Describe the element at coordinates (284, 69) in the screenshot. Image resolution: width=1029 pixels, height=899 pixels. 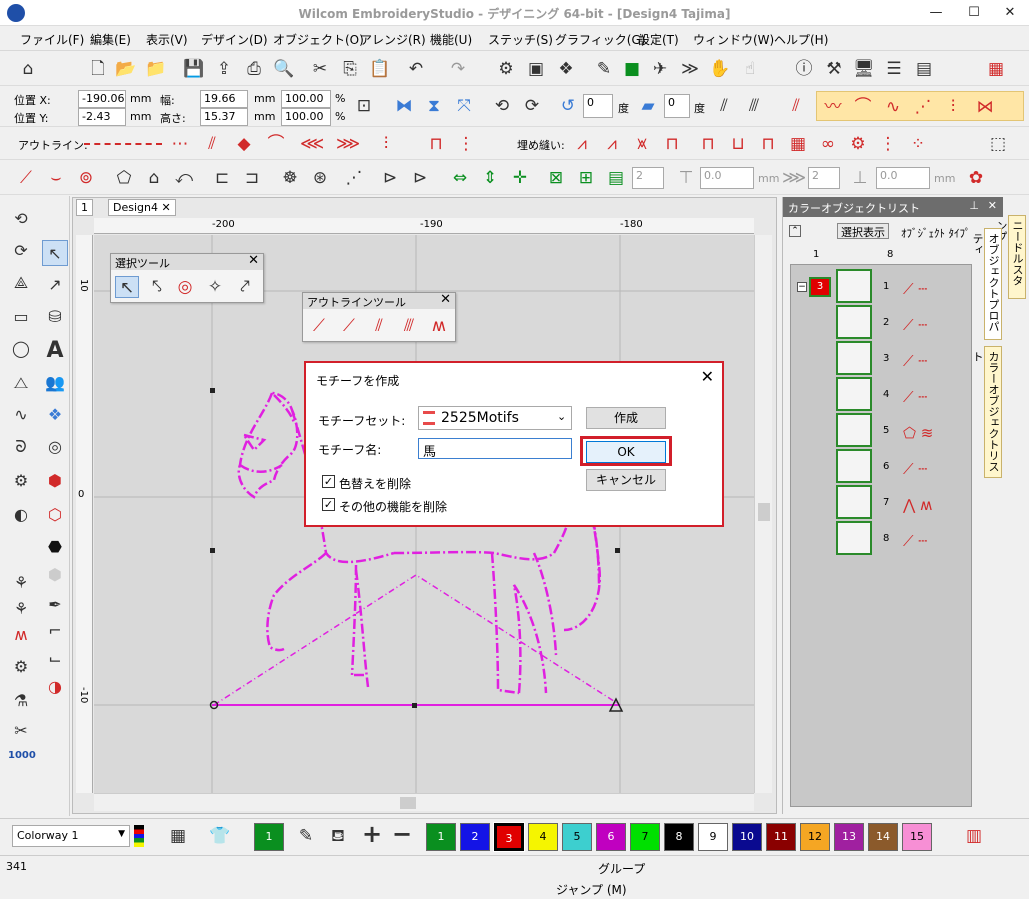
I see `print-preview-icon: 🔍` at that location.